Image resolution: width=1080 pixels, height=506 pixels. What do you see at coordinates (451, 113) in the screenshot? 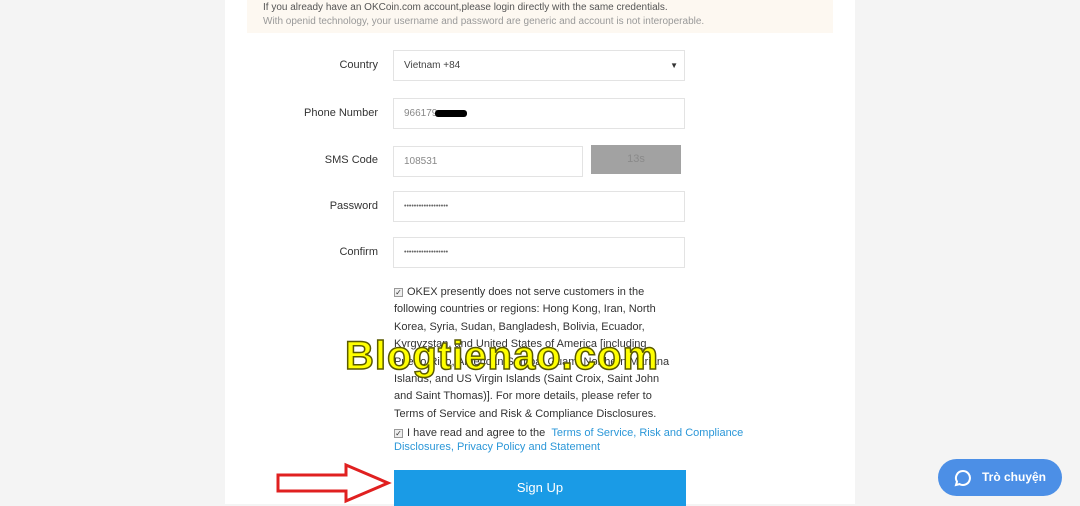
I see `redaction-mark` at bounding box center [451, 113].